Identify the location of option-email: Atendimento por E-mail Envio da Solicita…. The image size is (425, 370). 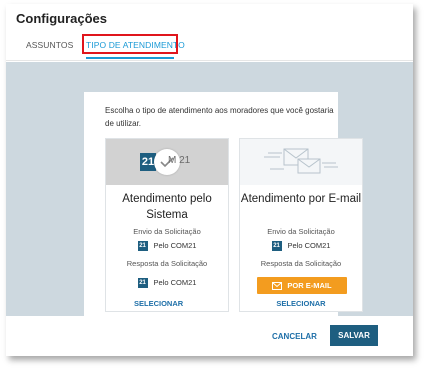
(301, 225).